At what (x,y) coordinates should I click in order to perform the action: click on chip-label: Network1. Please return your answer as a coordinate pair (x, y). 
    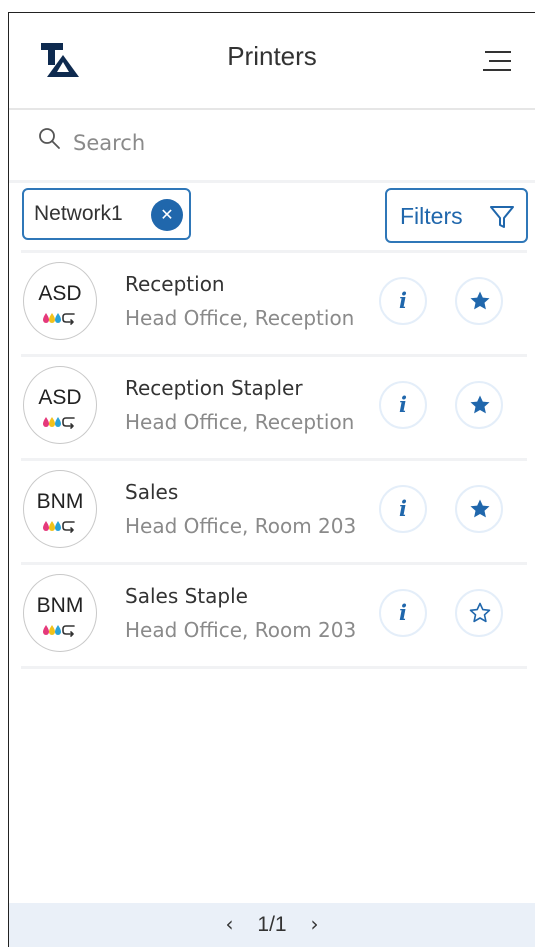
    Looking at the image, I should click on (78, 213).